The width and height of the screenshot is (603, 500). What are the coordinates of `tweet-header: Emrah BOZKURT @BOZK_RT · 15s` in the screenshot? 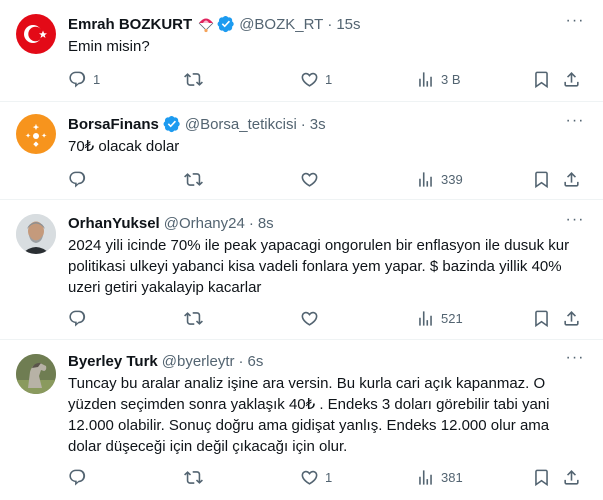 It's located at (214, 24).